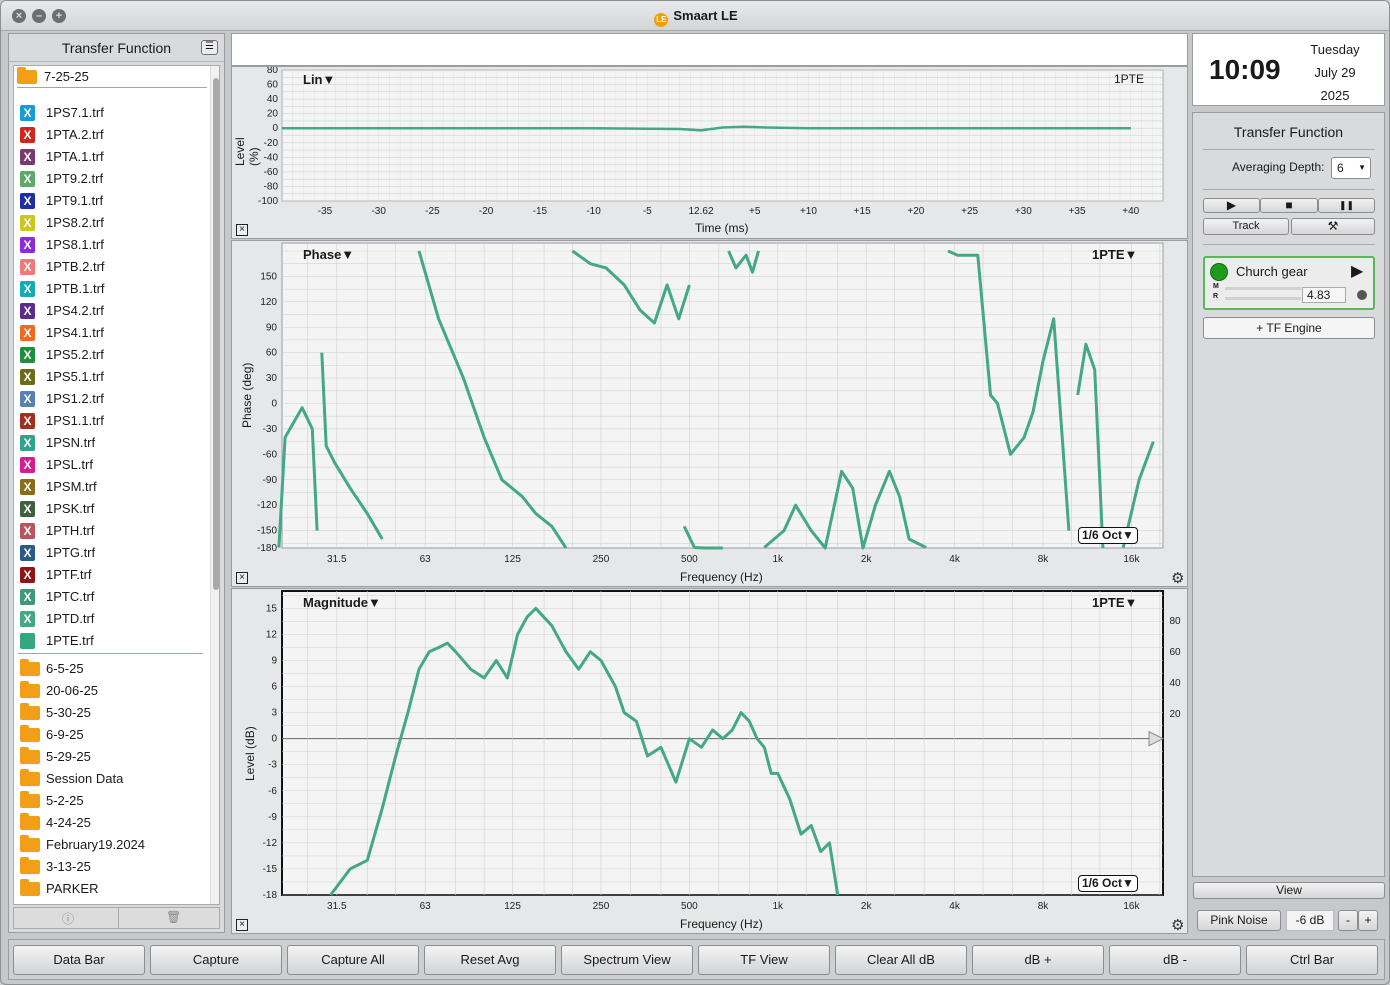 This screenshot has height=985, width=1390. Describe the element at coordinates (808, 211) in the screenshot. I see `x-tick-label: +10` at that location.